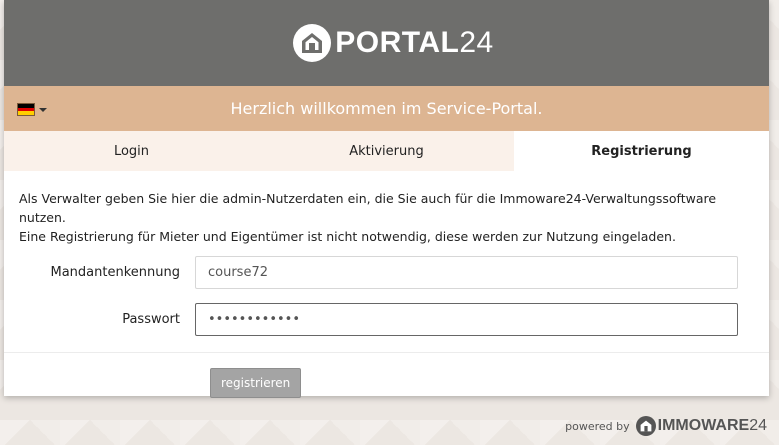 The width and height of the screenshot is (779, 445). Describe the element at coordinates (476, 42) in the screenshot. I see `logo-suffix-text: 24` at that location.